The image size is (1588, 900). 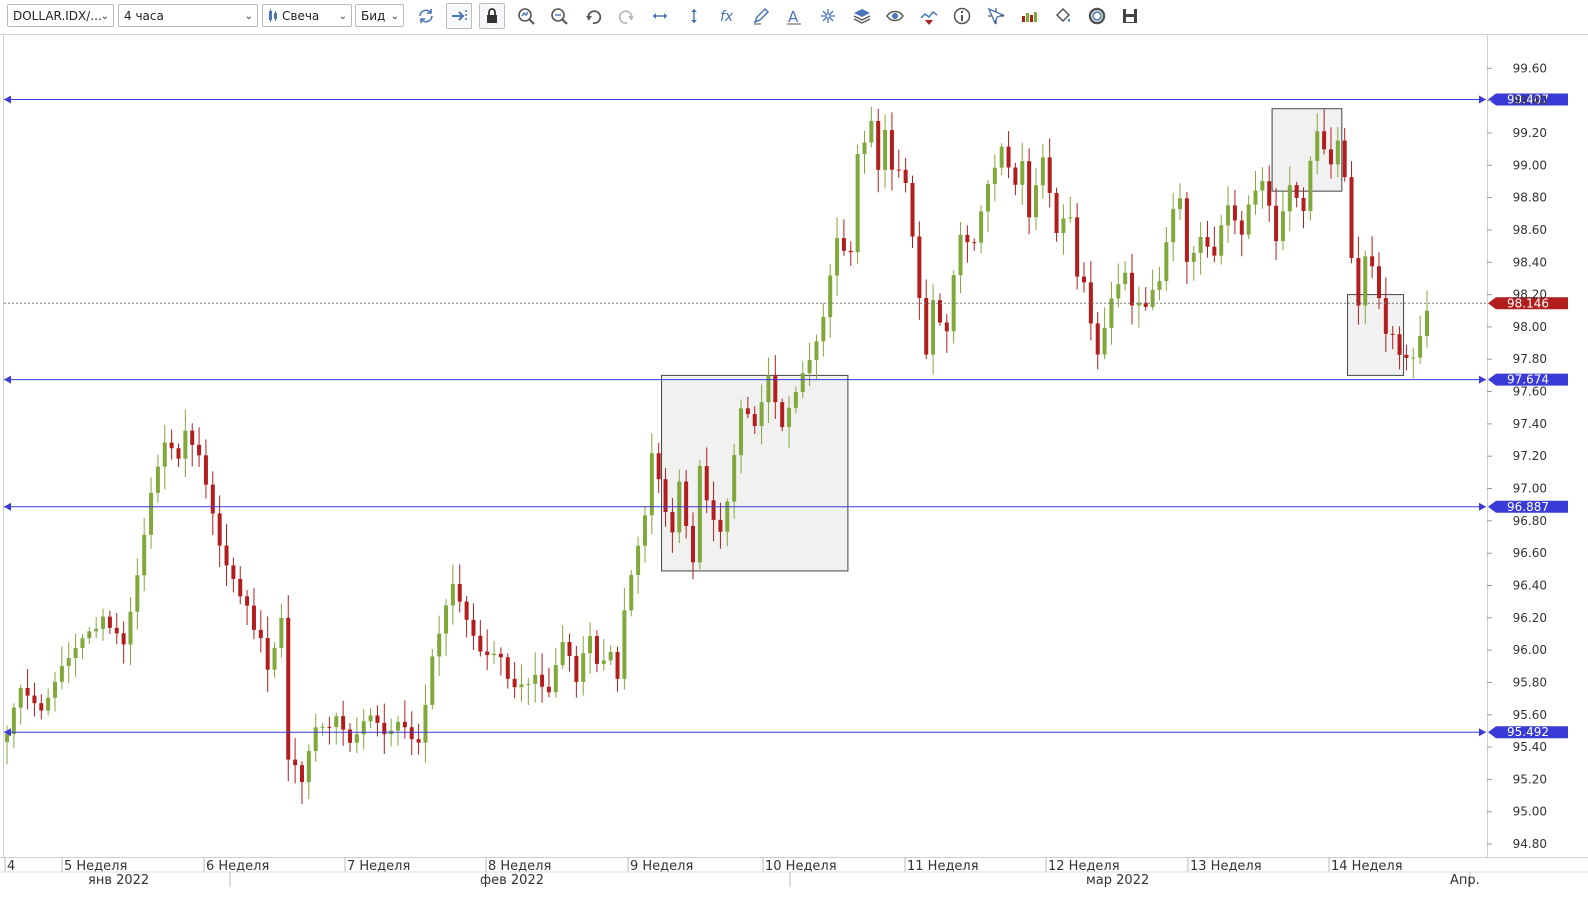 What do you see at coordinates (1530, 812) in the screenshot?
I see `y-tick-label: 95.00` at bounding box center [1530, 812].